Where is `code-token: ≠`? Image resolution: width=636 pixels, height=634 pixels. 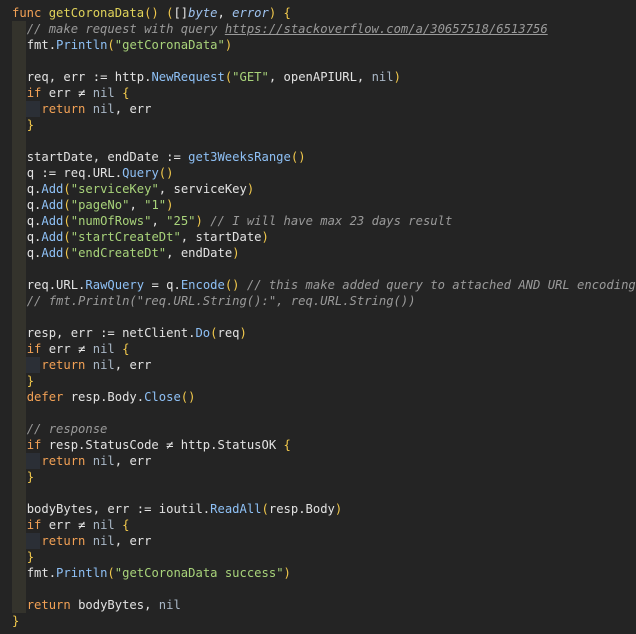
code-token: ≠ is located at coordinates (85, 93).